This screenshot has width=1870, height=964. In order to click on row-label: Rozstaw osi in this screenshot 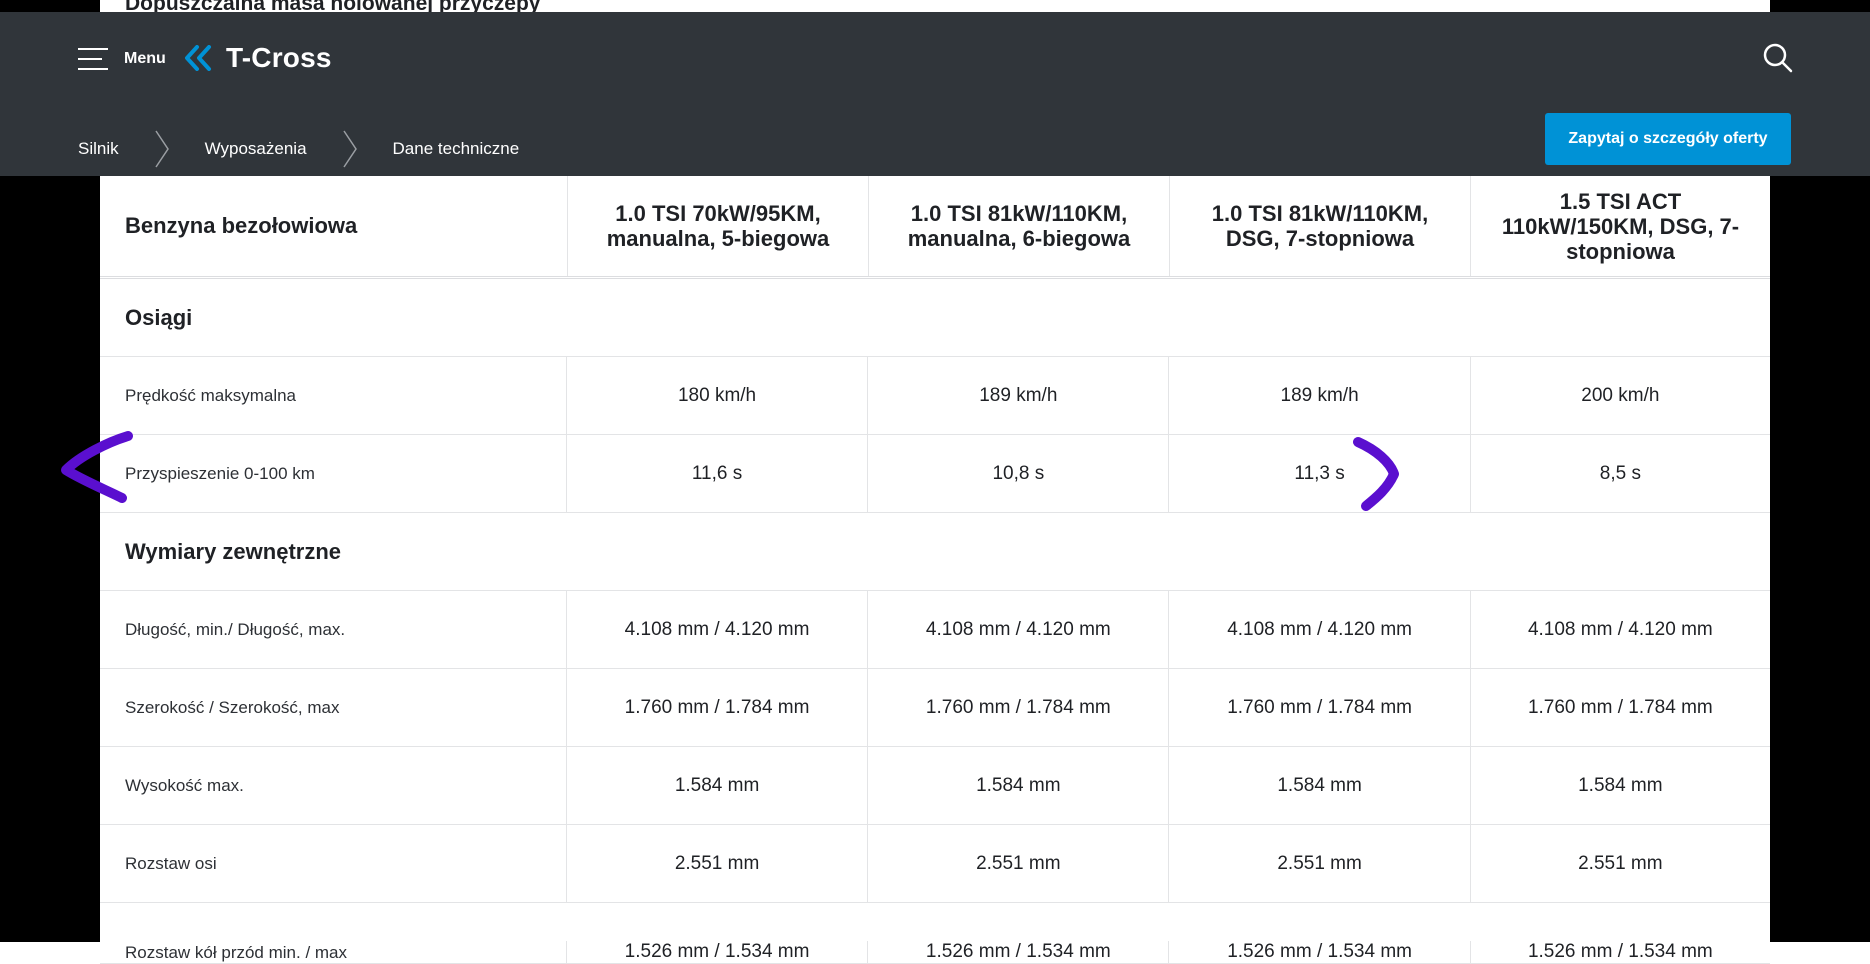, I will do `click(171, 863)`.